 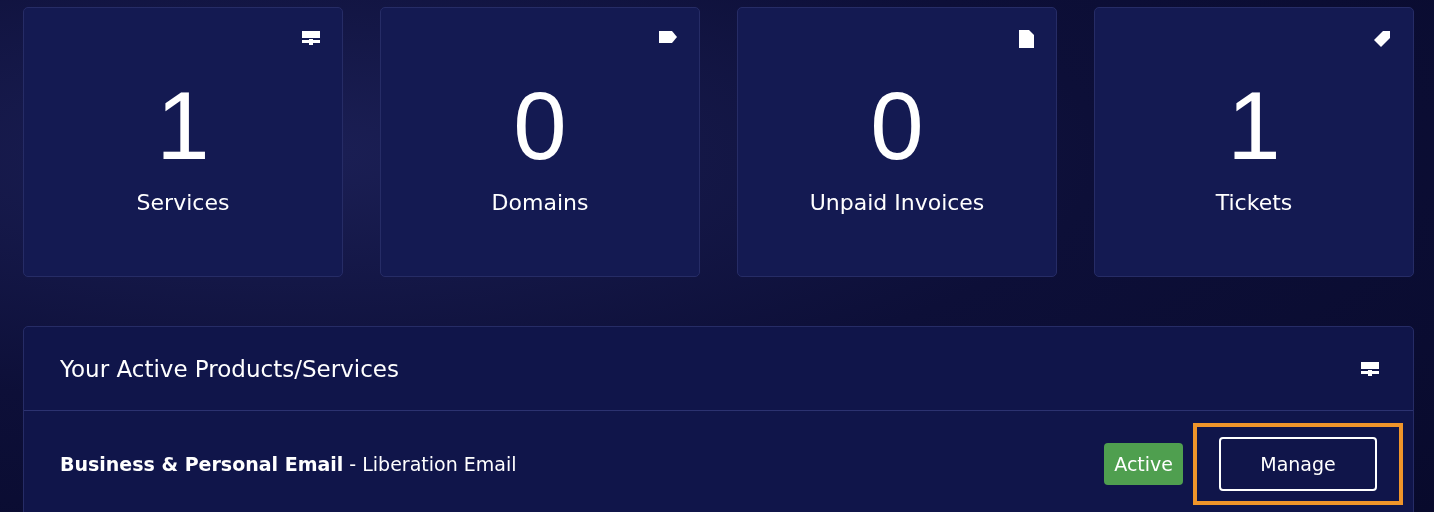 I want to click on stat-card: 0 Domains, so click(x=540, y=142).